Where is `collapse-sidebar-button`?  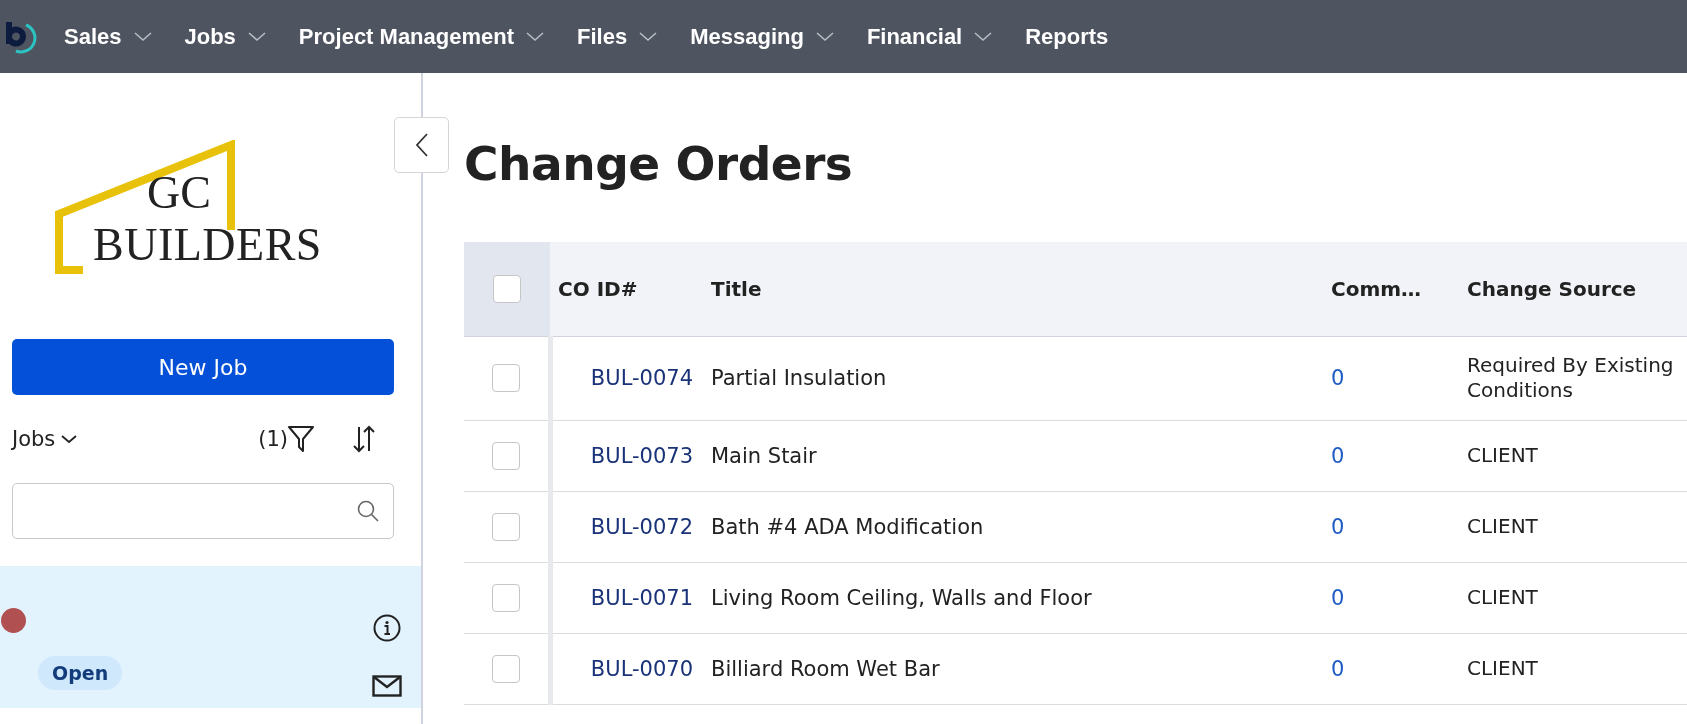
collapse-sidebar-button is located at coordinates (421, 145).